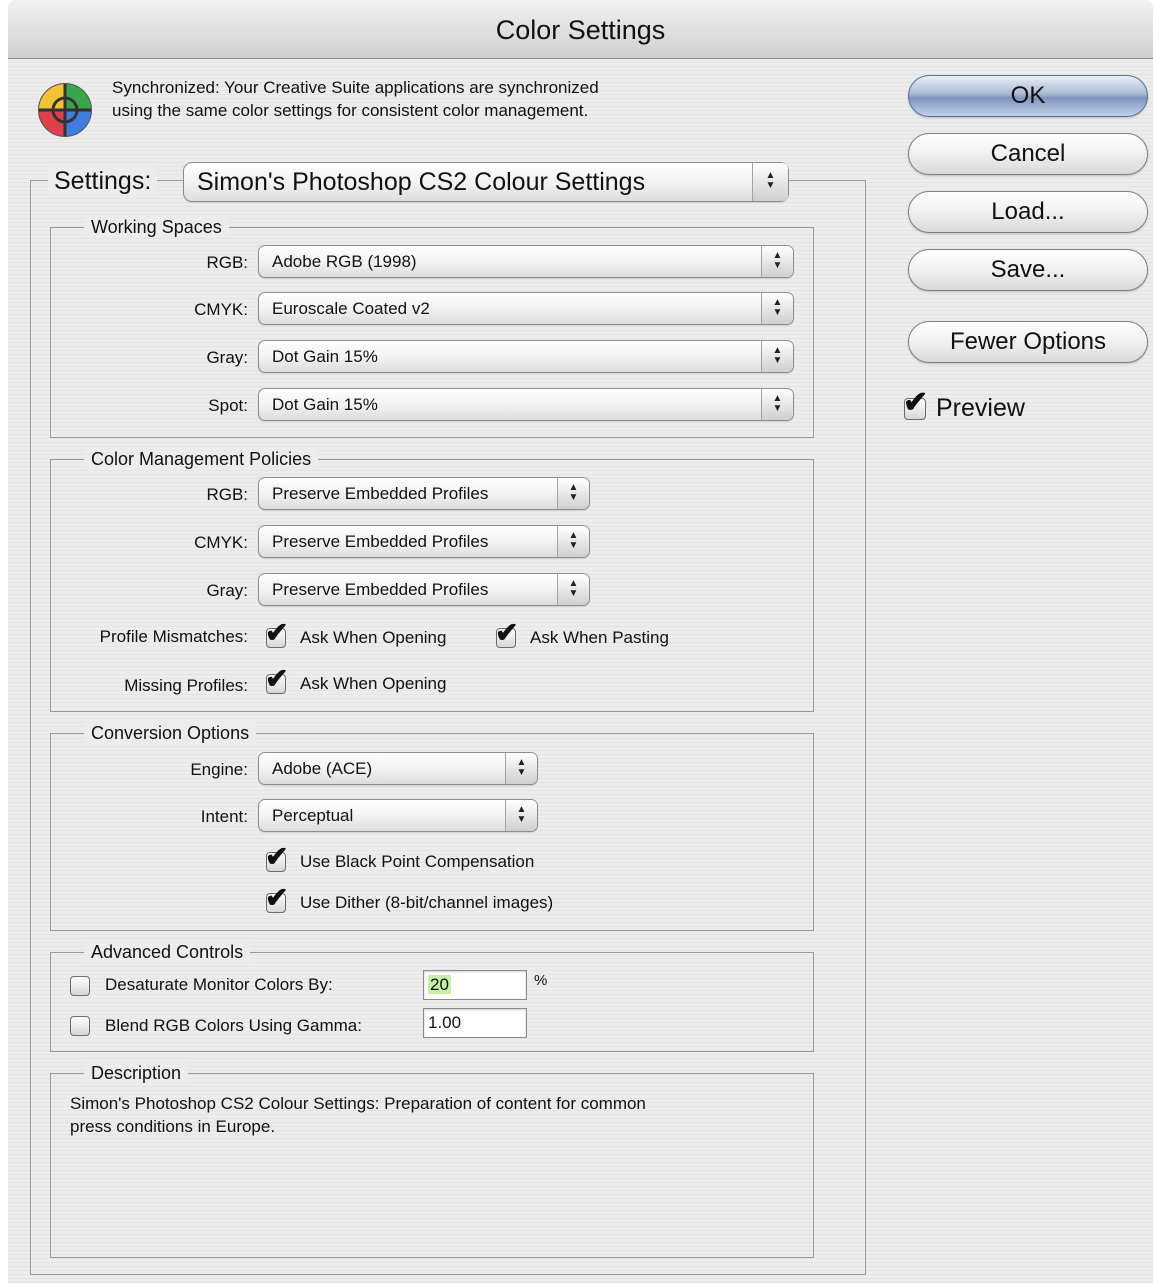 This screenshot has height=1283, width=1153. I want to click on ws-cmyk-popup: Euroscale Coated v2 ▲ ▼, so click(526, 308).